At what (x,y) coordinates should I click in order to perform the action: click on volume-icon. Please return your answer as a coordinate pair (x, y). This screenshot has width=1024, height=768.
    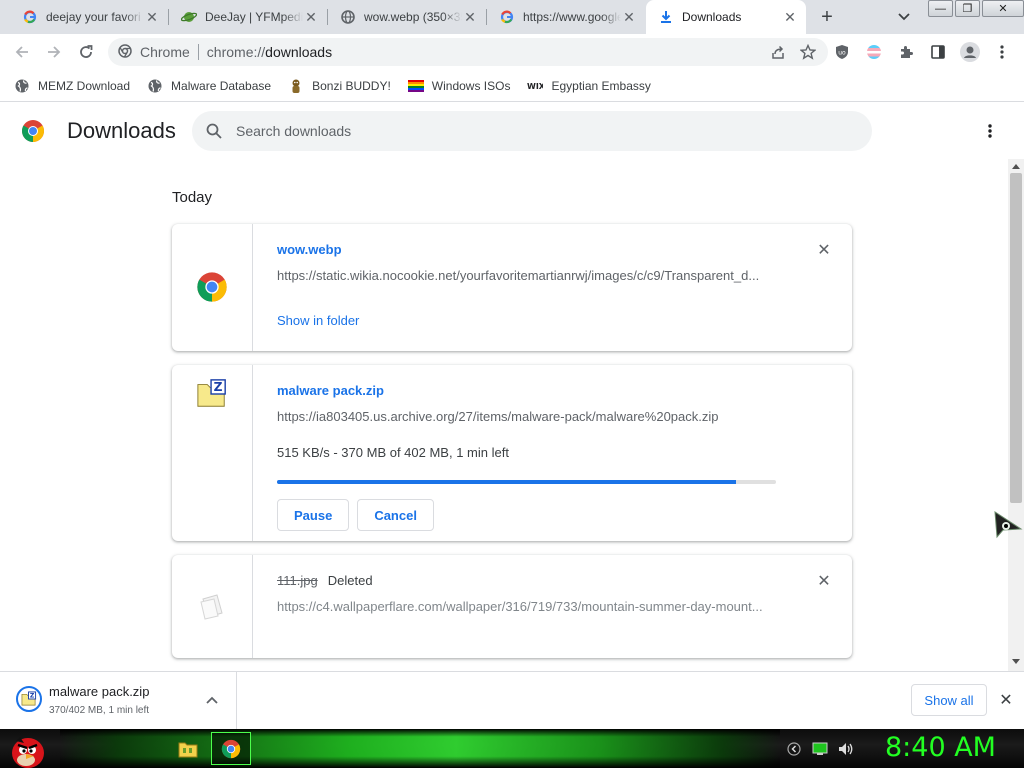
    Looking at the image, I should click on (846, 749).